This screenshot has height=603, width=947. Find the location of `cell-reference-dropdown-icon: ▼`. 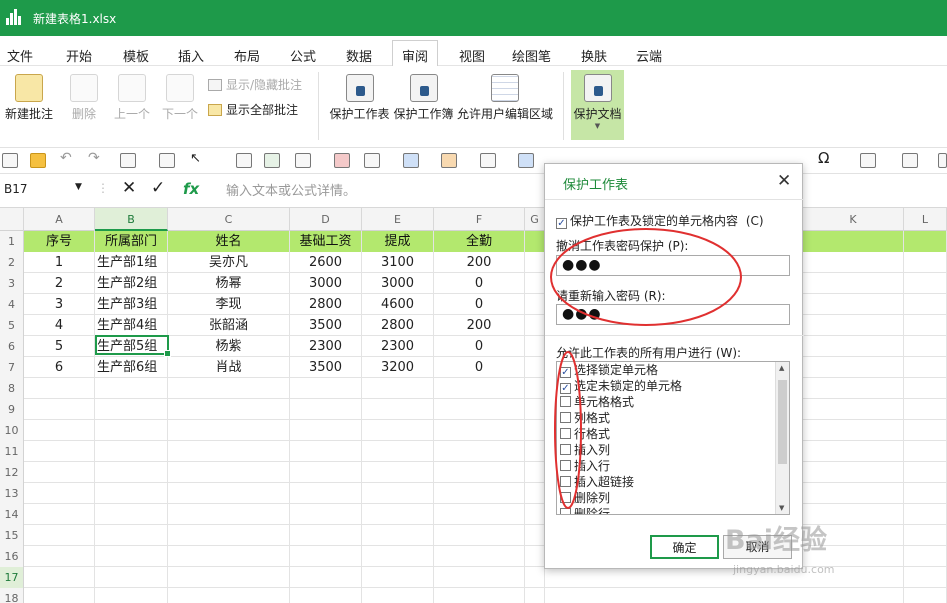

cell-reference-dropdown-icon: ▼ is located at coordinates (78, 187).